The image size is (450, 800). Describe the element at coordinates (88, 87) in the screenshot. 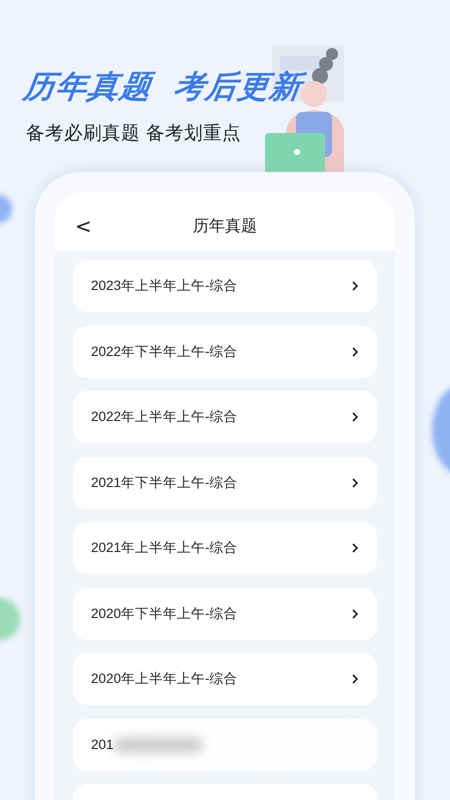

I see `headline: 历年真题` at that location.